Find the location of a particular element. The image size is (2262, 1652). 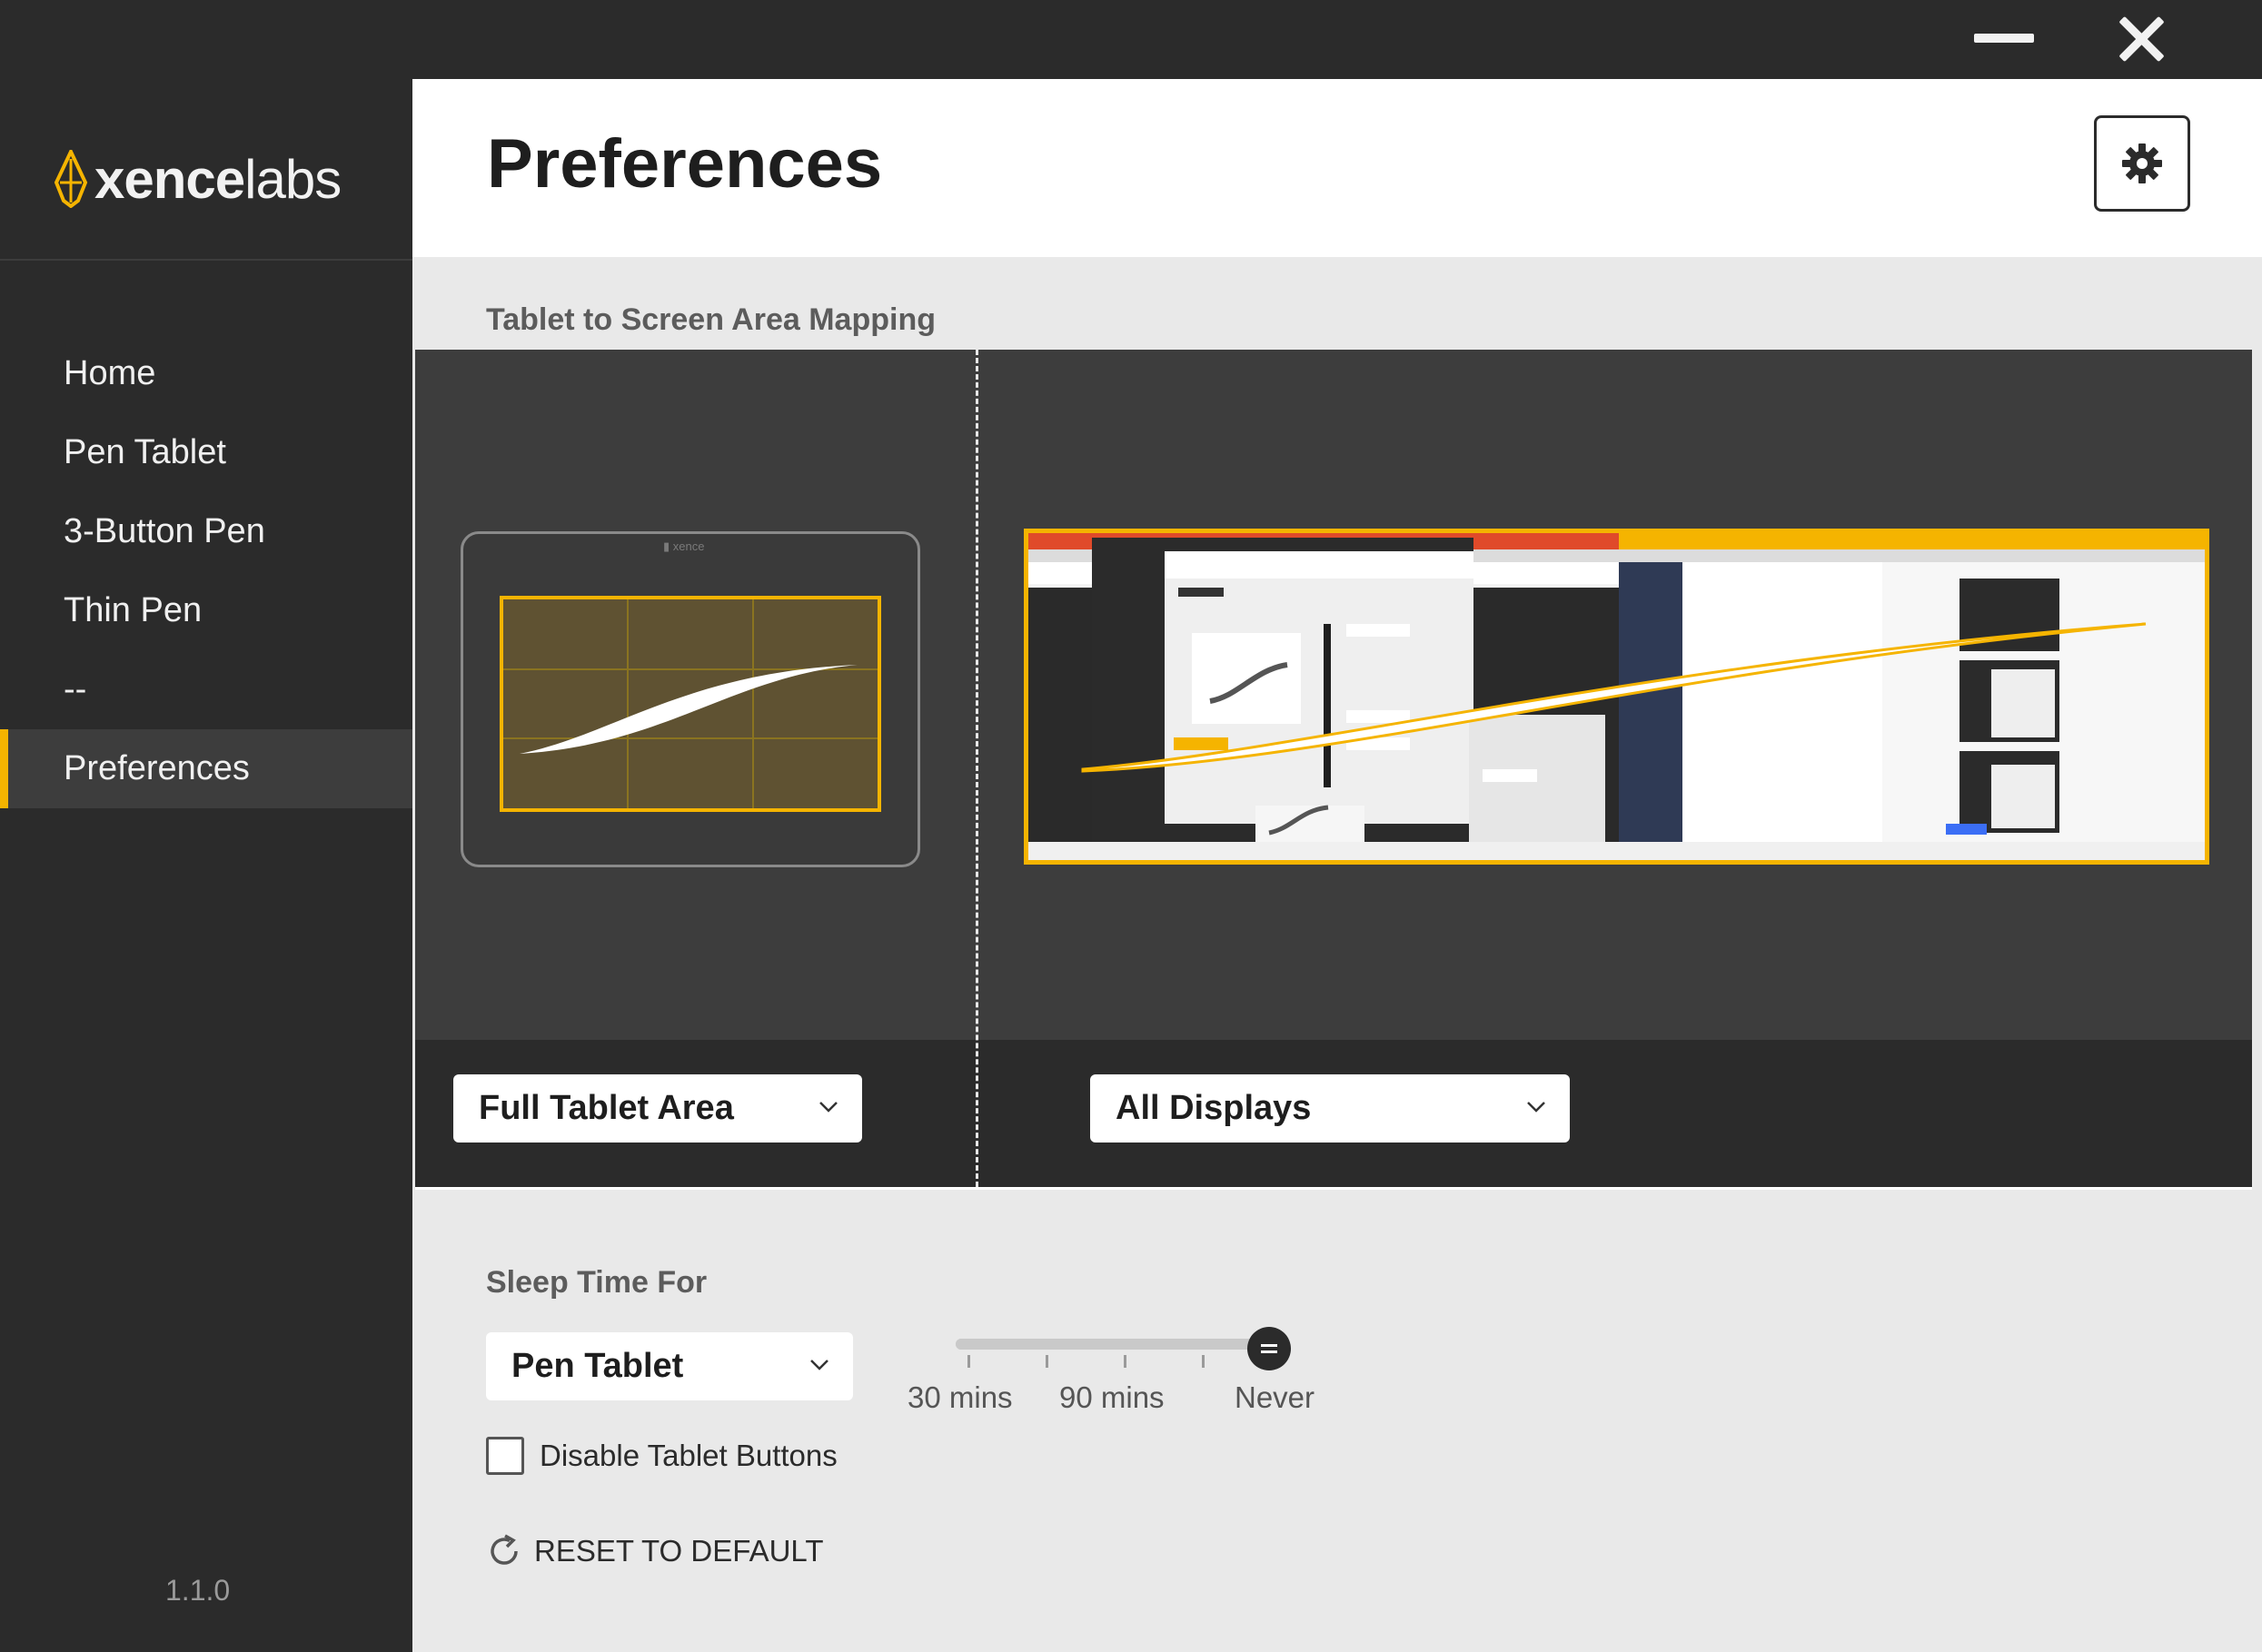

disable-tablet-buttons-label: Disable Tablet Buttons is located at coordinates (689, 1455).